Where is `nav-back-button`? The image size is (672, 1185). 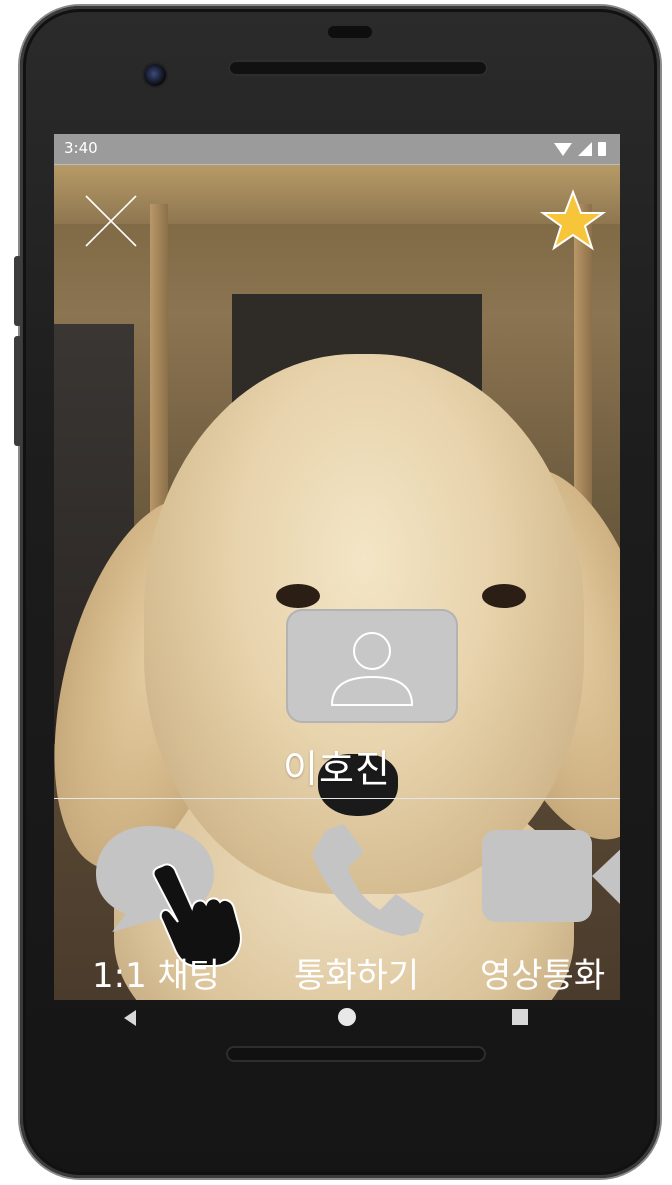 nav-back-button is located at coordinates (130, 1018).